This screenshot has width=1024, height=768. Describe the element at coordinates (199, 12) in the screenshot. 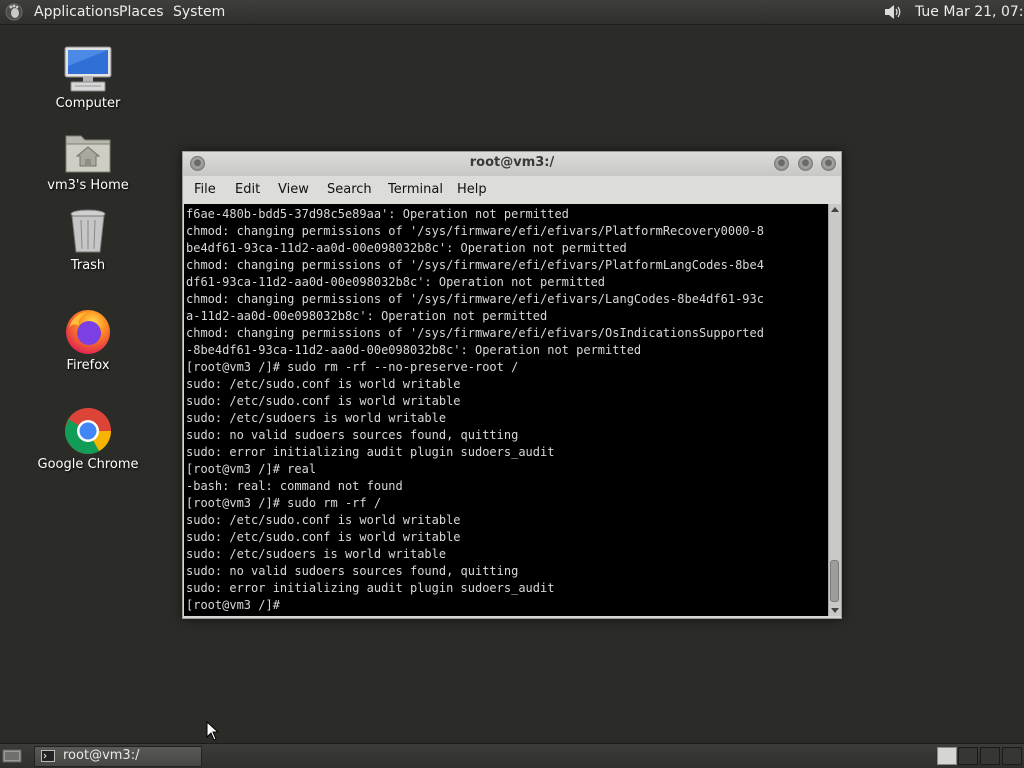

I see `menu-system: System` at that location.